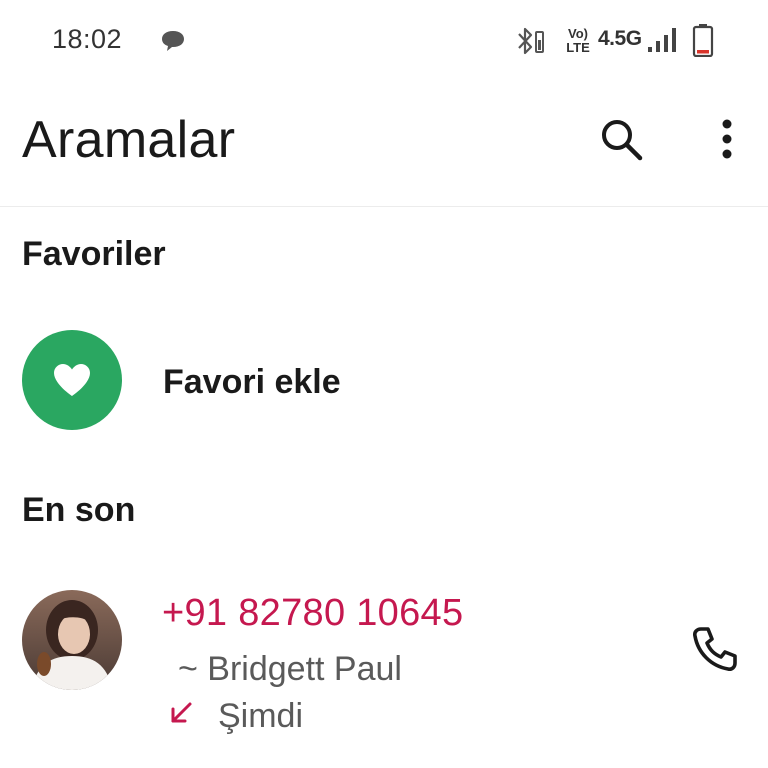  Describe the element at coordinates (620, 38) in the screenshot. I see `network-type: 4.5G` at that location.